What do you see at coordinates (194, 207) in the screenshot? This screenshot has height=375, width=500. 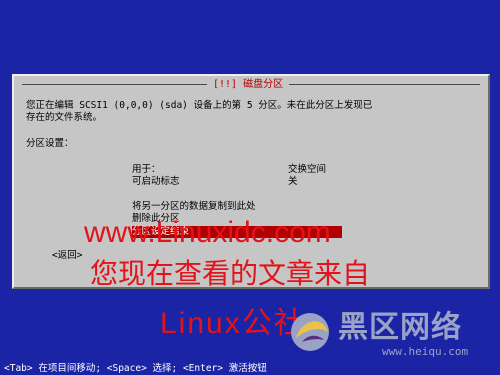 I see `action-copy-partition: 将另一分区的数据复制到此处` at bounding box center [194, 207].